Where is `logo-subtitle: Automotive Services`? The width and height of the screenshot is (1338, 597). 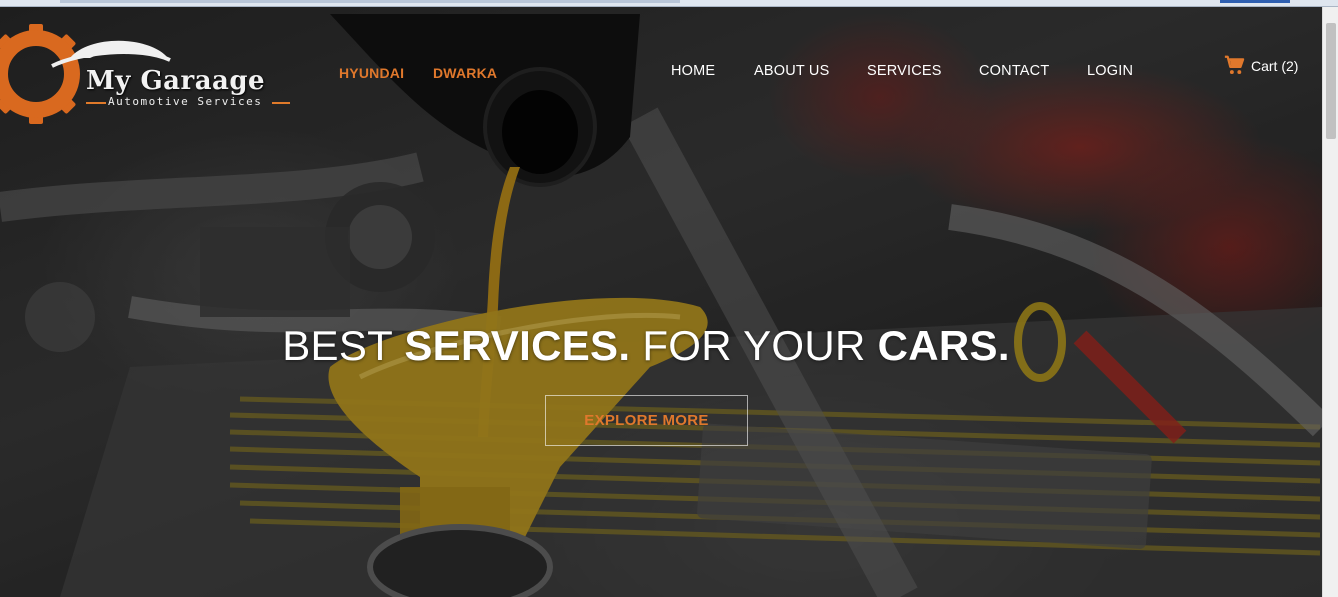
logo-subtitle: Automotive Services is located at coordinates (185, 101).